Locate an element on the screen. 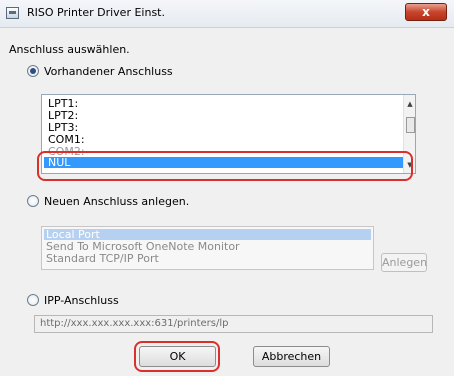  highlight-ring-ok is located at coordinates (177, 356).